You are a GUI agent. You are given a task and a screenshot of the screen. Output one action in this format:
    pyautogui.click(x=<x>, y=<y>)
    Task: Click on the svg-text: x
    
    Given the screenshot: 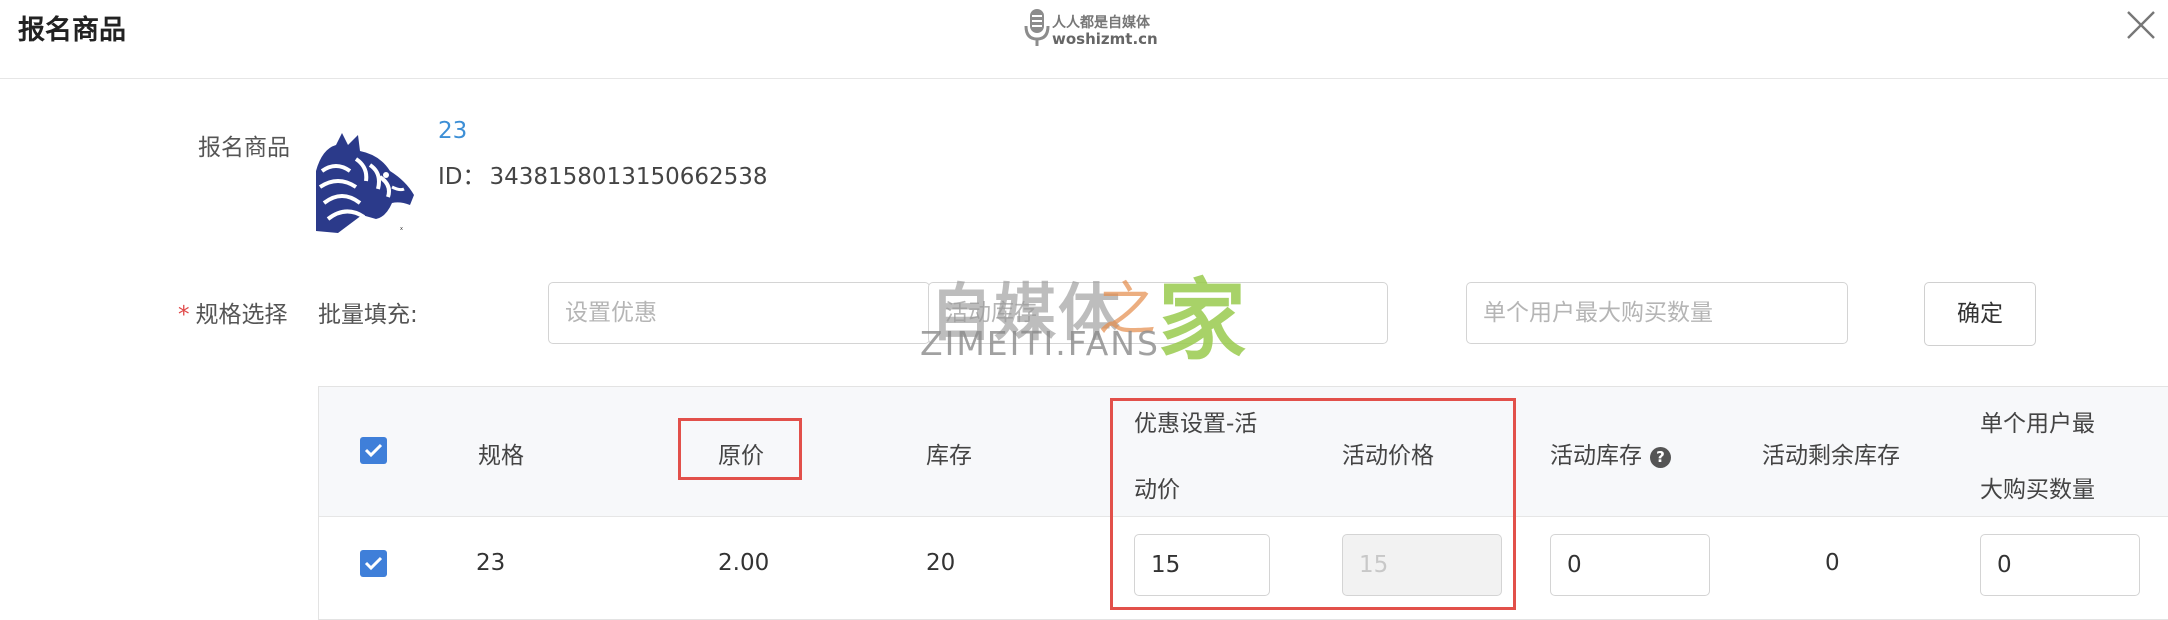 What is the action you would take?
    pyautogui.click(x=401, y=229)
    